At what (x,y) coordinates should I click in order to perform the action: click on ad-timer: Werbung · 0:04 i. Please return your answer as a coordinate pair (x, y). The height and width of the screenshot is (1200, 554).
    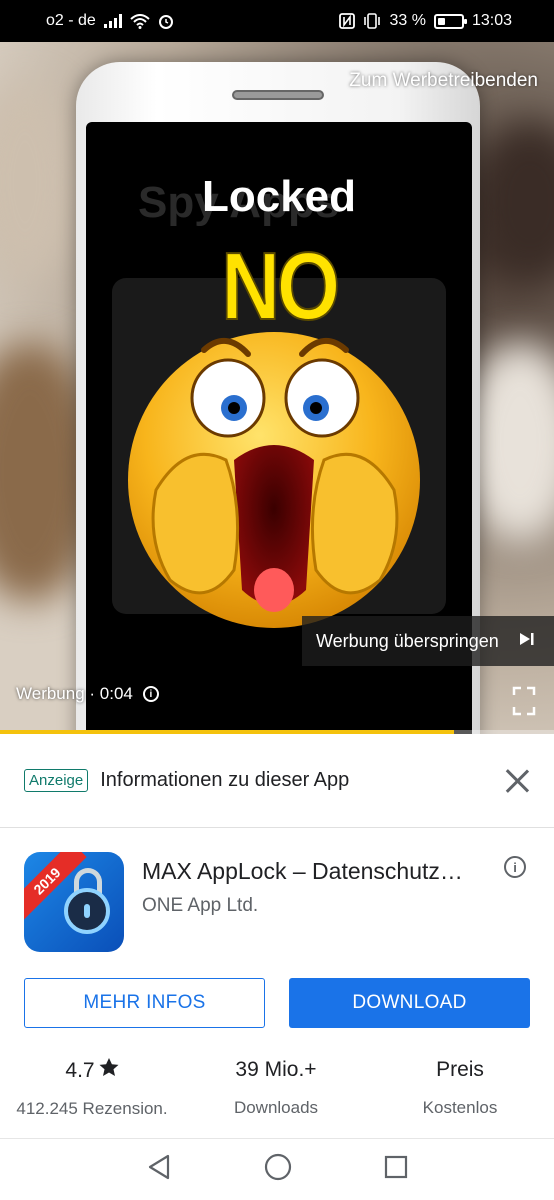
    Looking at the image, I should click on (87, 694).